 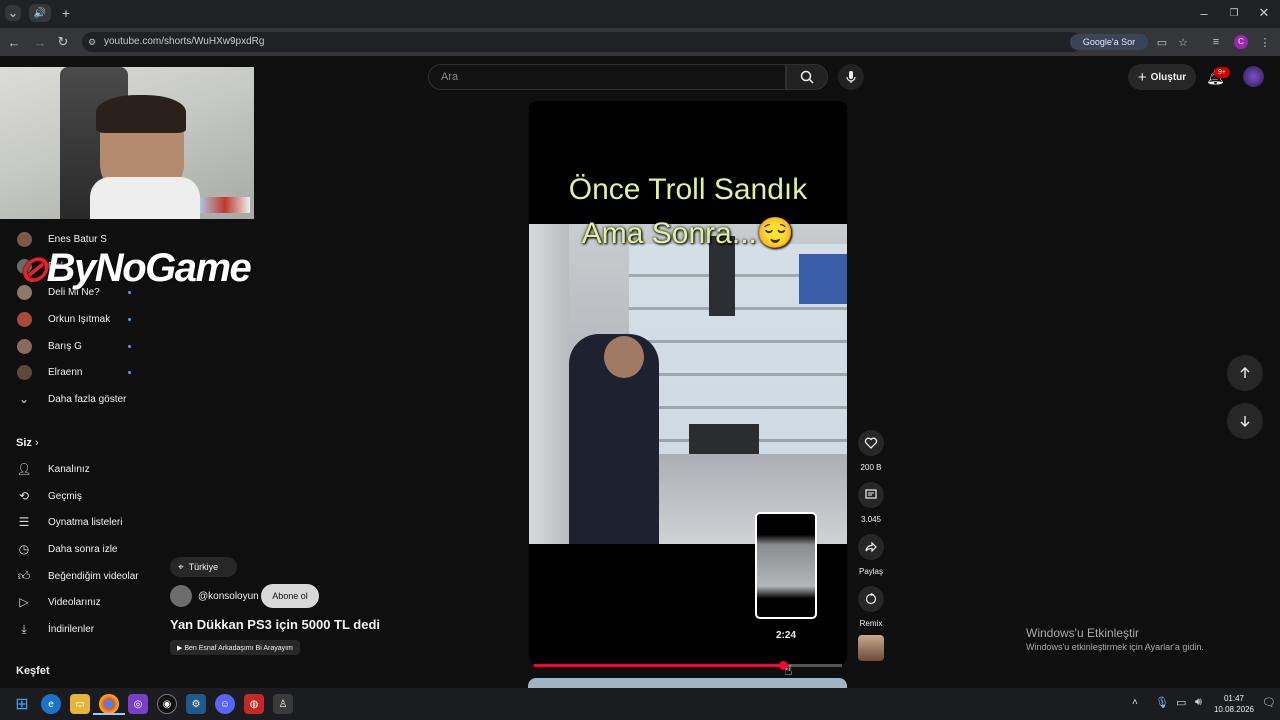 I want to click on channel-info: @konsoloyun, so click(x=214, y=596).